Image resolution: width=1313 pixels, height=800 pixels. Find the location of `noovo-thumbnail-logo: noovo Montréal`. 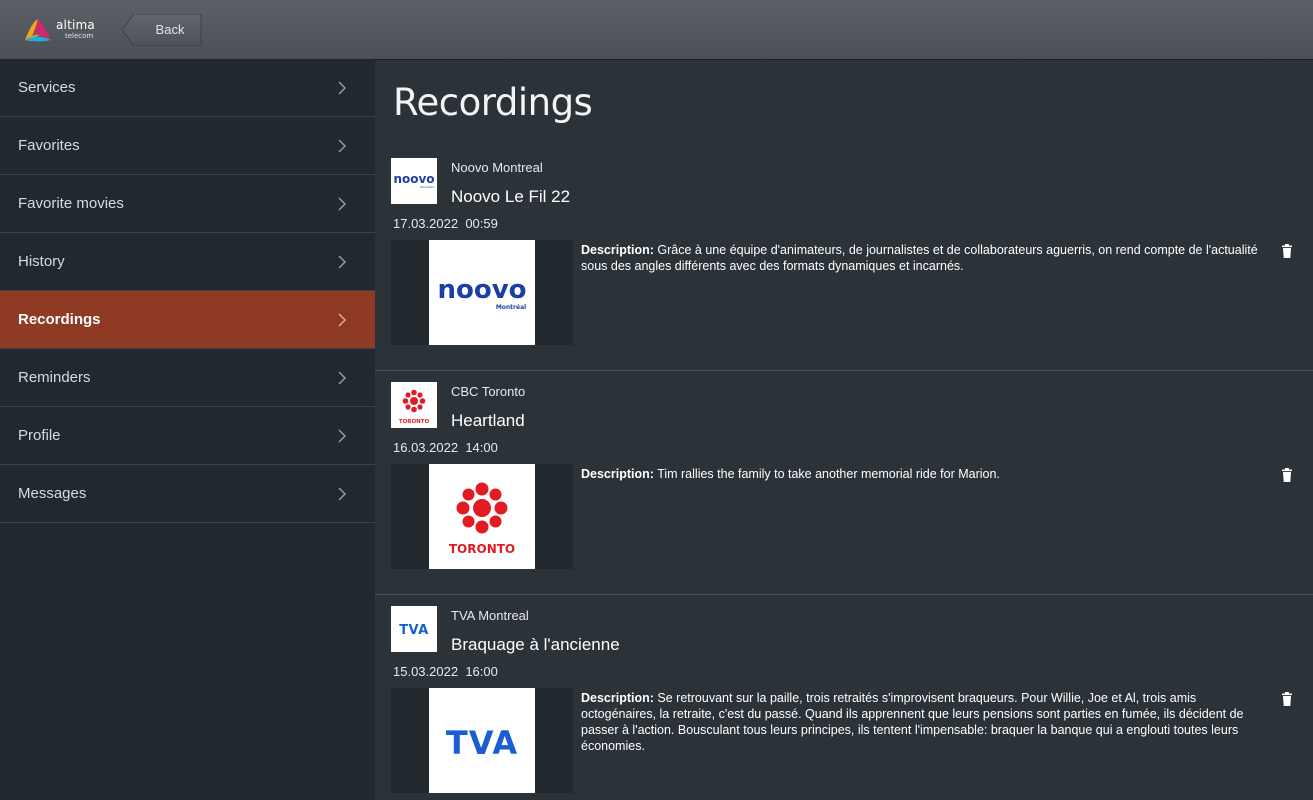

noovo-thumbnail-logo: noovo Montréal is located at coordinates (482, 292).